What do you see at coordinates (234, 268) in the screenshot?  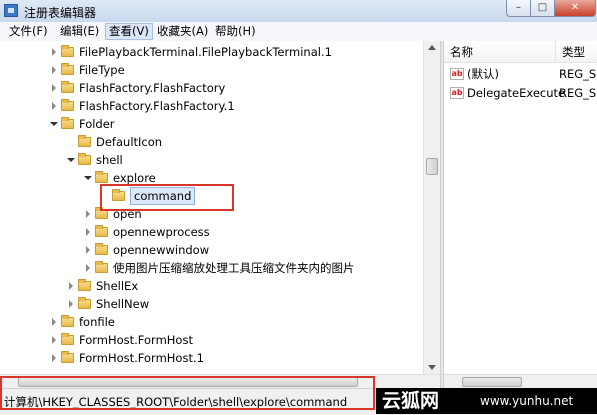 I see `tree-node-label: 使用图片压缩缩放处理工具压缩文件夹内的图片` at bounding box center [234, 268].